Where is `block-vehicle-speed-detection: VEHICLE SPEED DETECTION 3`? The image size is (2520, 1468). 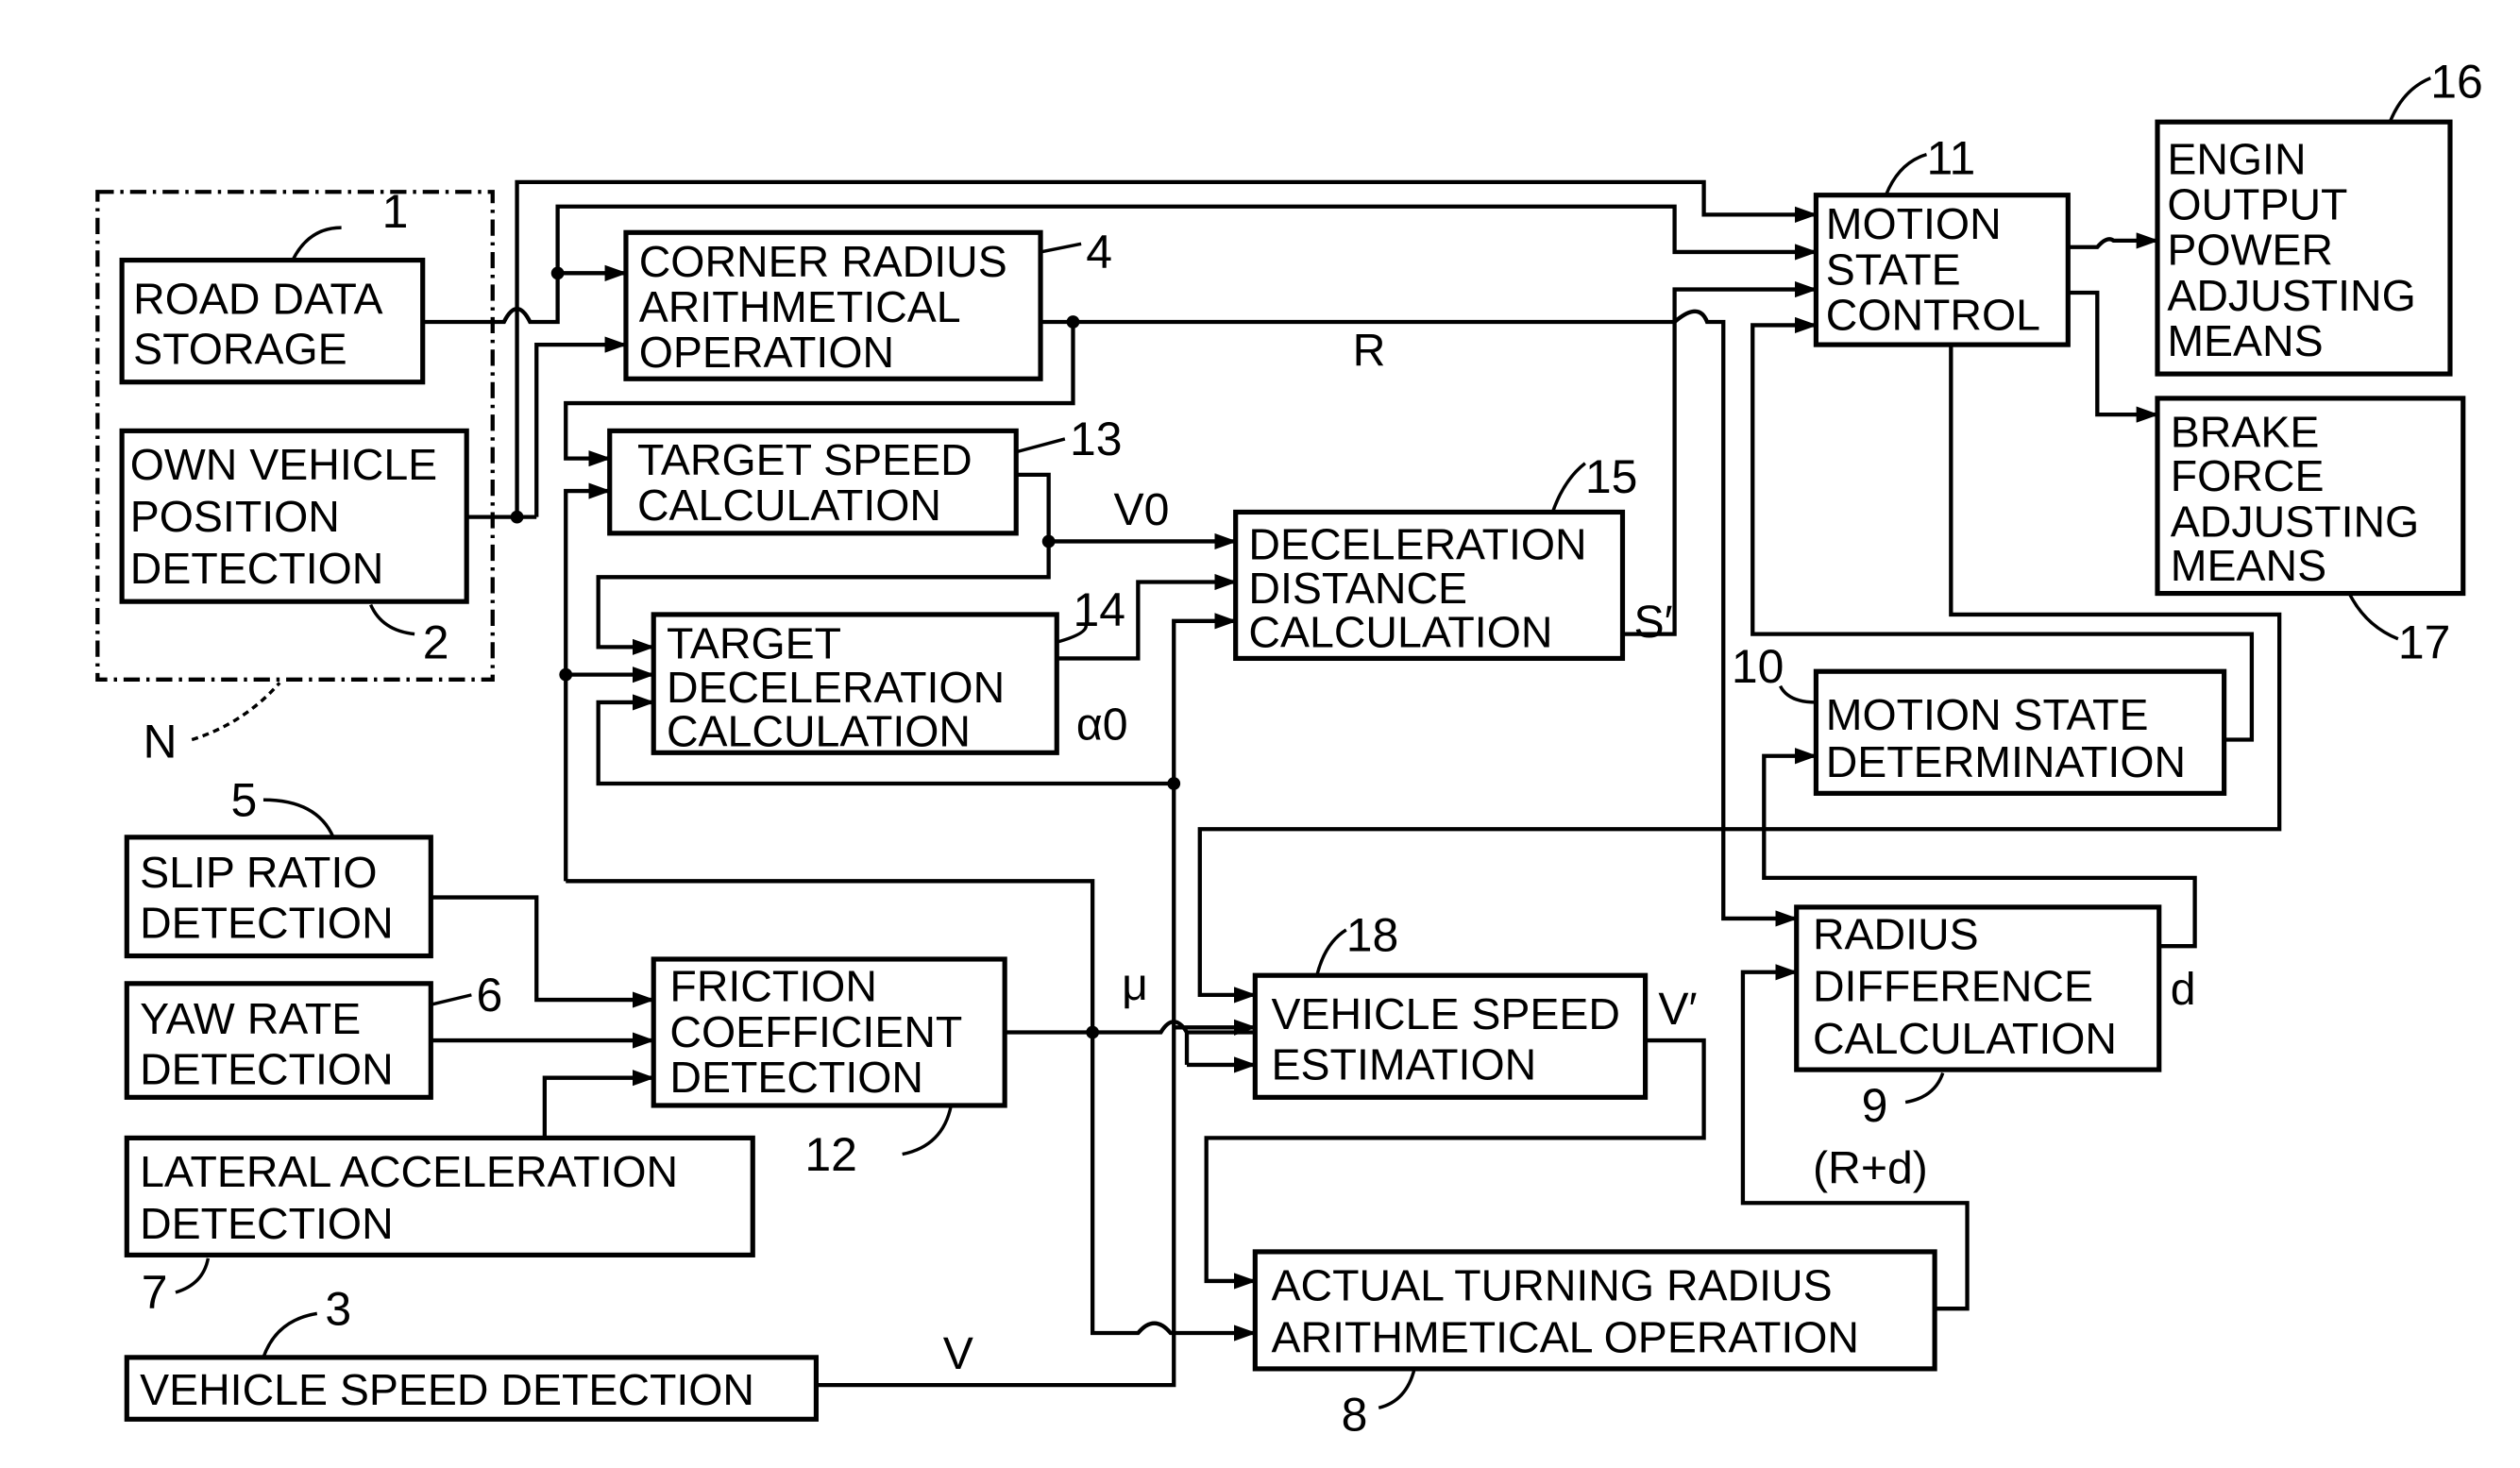 block-vehicle-speed-detection: VEHICLE SPEED DETECTION 3 is located at coordinates (471, 1352).